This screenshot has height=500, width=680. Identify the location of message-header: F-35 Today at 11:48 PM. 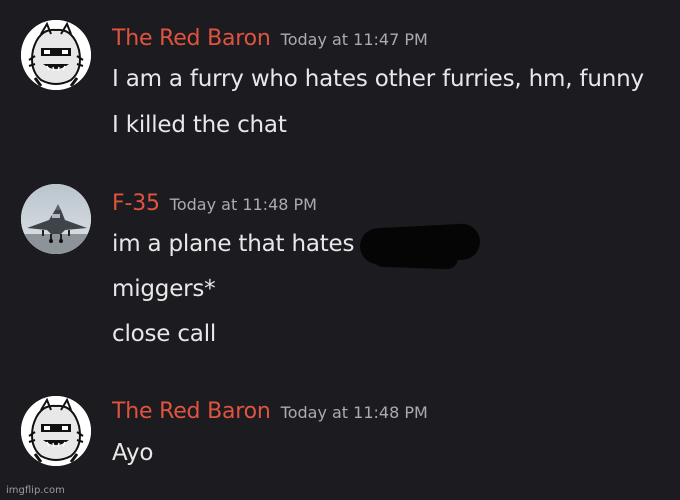
(214, 203).